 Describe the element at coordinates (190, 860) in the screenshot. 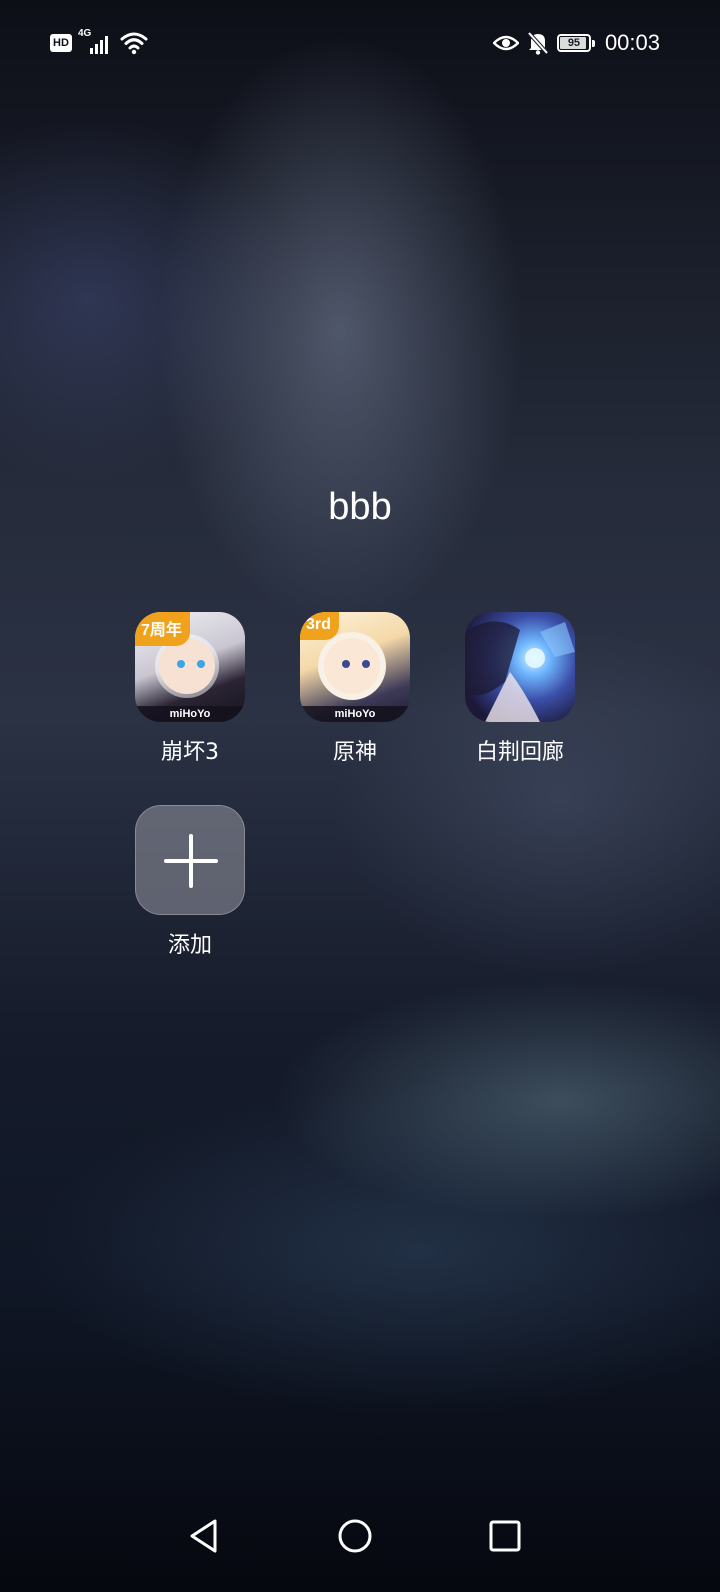

I see `add-icon` at that location.